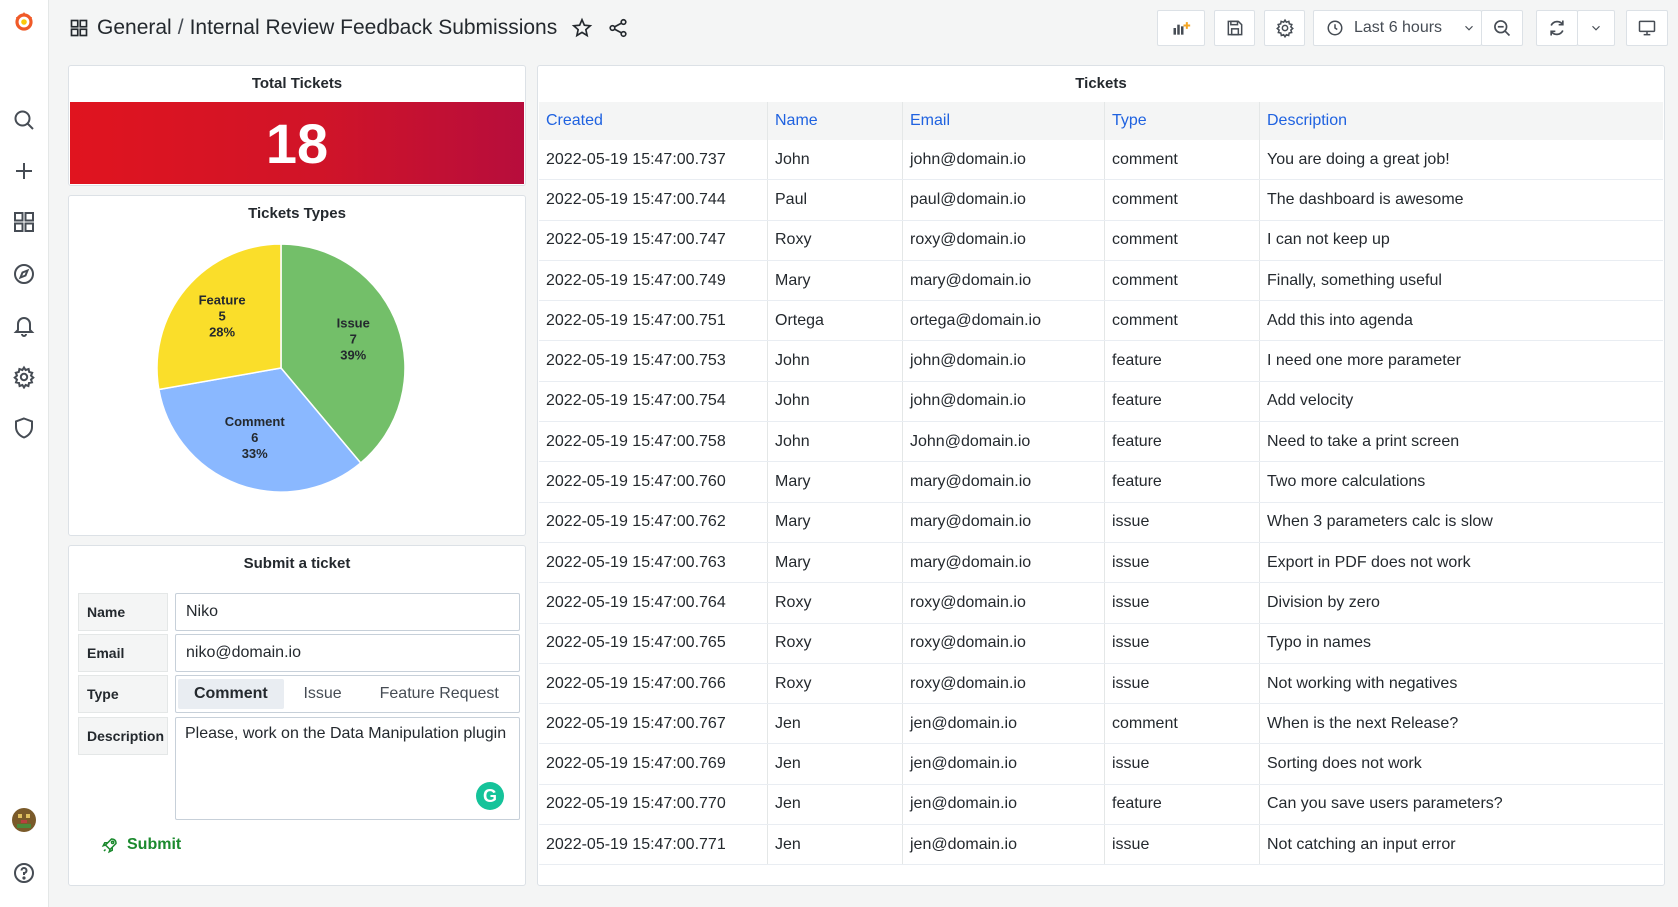 Image resolution: width=1678 pixels, height=907 pixels. I want to click on add-panel-button, so click(1181, 28).